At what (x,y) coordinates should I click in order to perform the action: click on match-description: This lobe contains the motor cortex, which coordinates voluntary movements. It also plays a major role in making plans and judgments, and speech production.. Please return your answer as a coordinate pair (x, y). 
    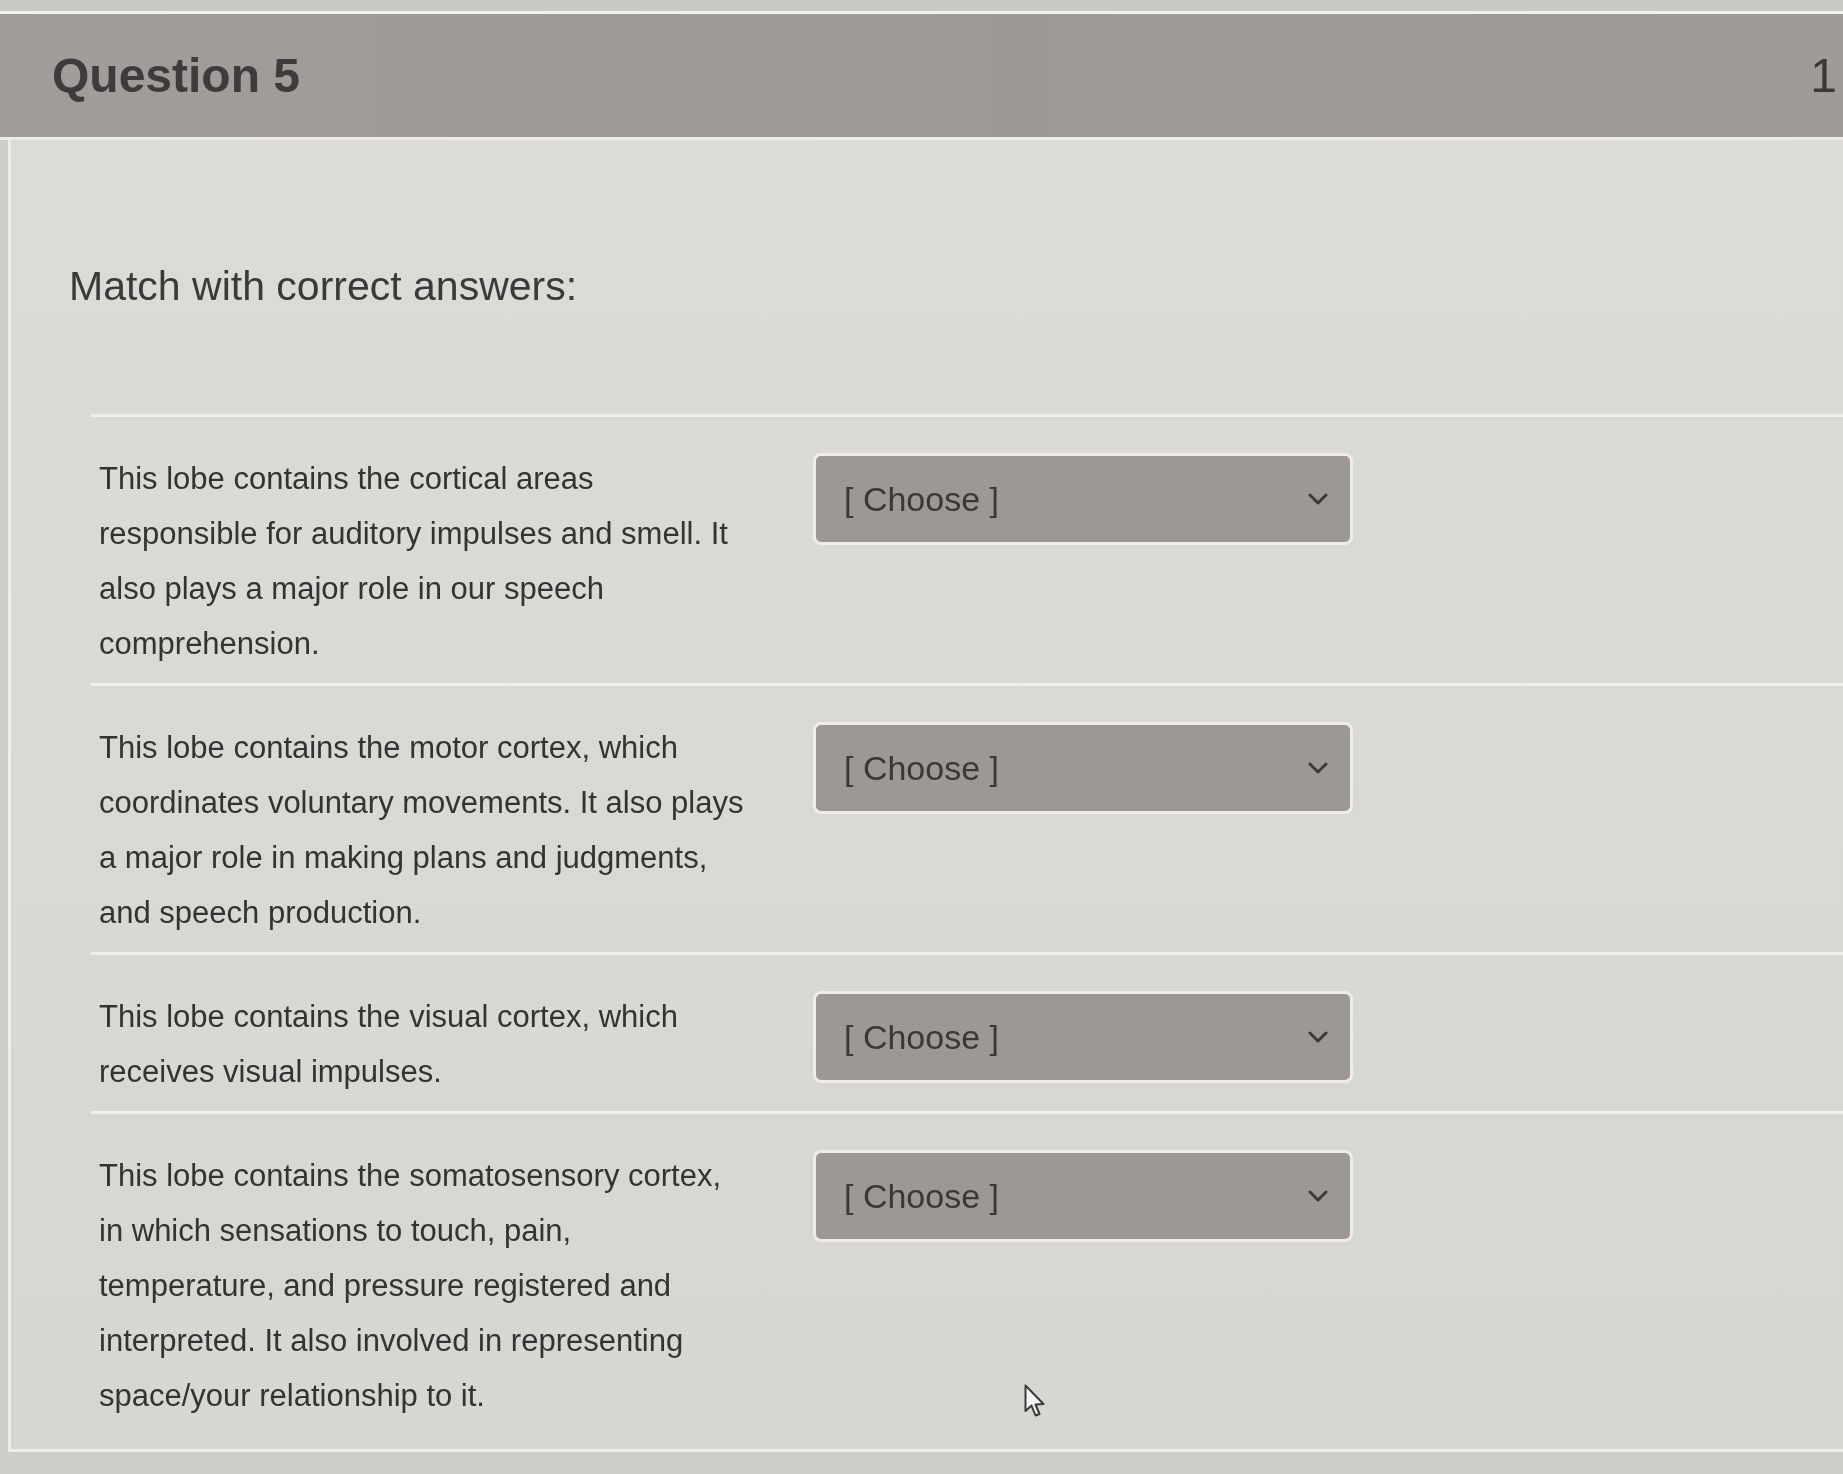
    Looking at the image, I should click on (422, 830).